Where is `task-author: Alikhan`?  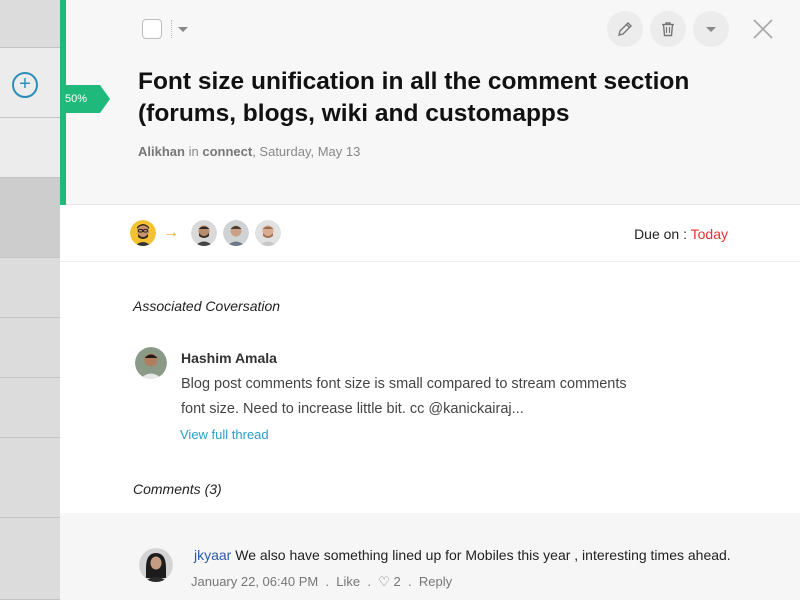
task-author: Alikhan is located at coordinates (161, 151).